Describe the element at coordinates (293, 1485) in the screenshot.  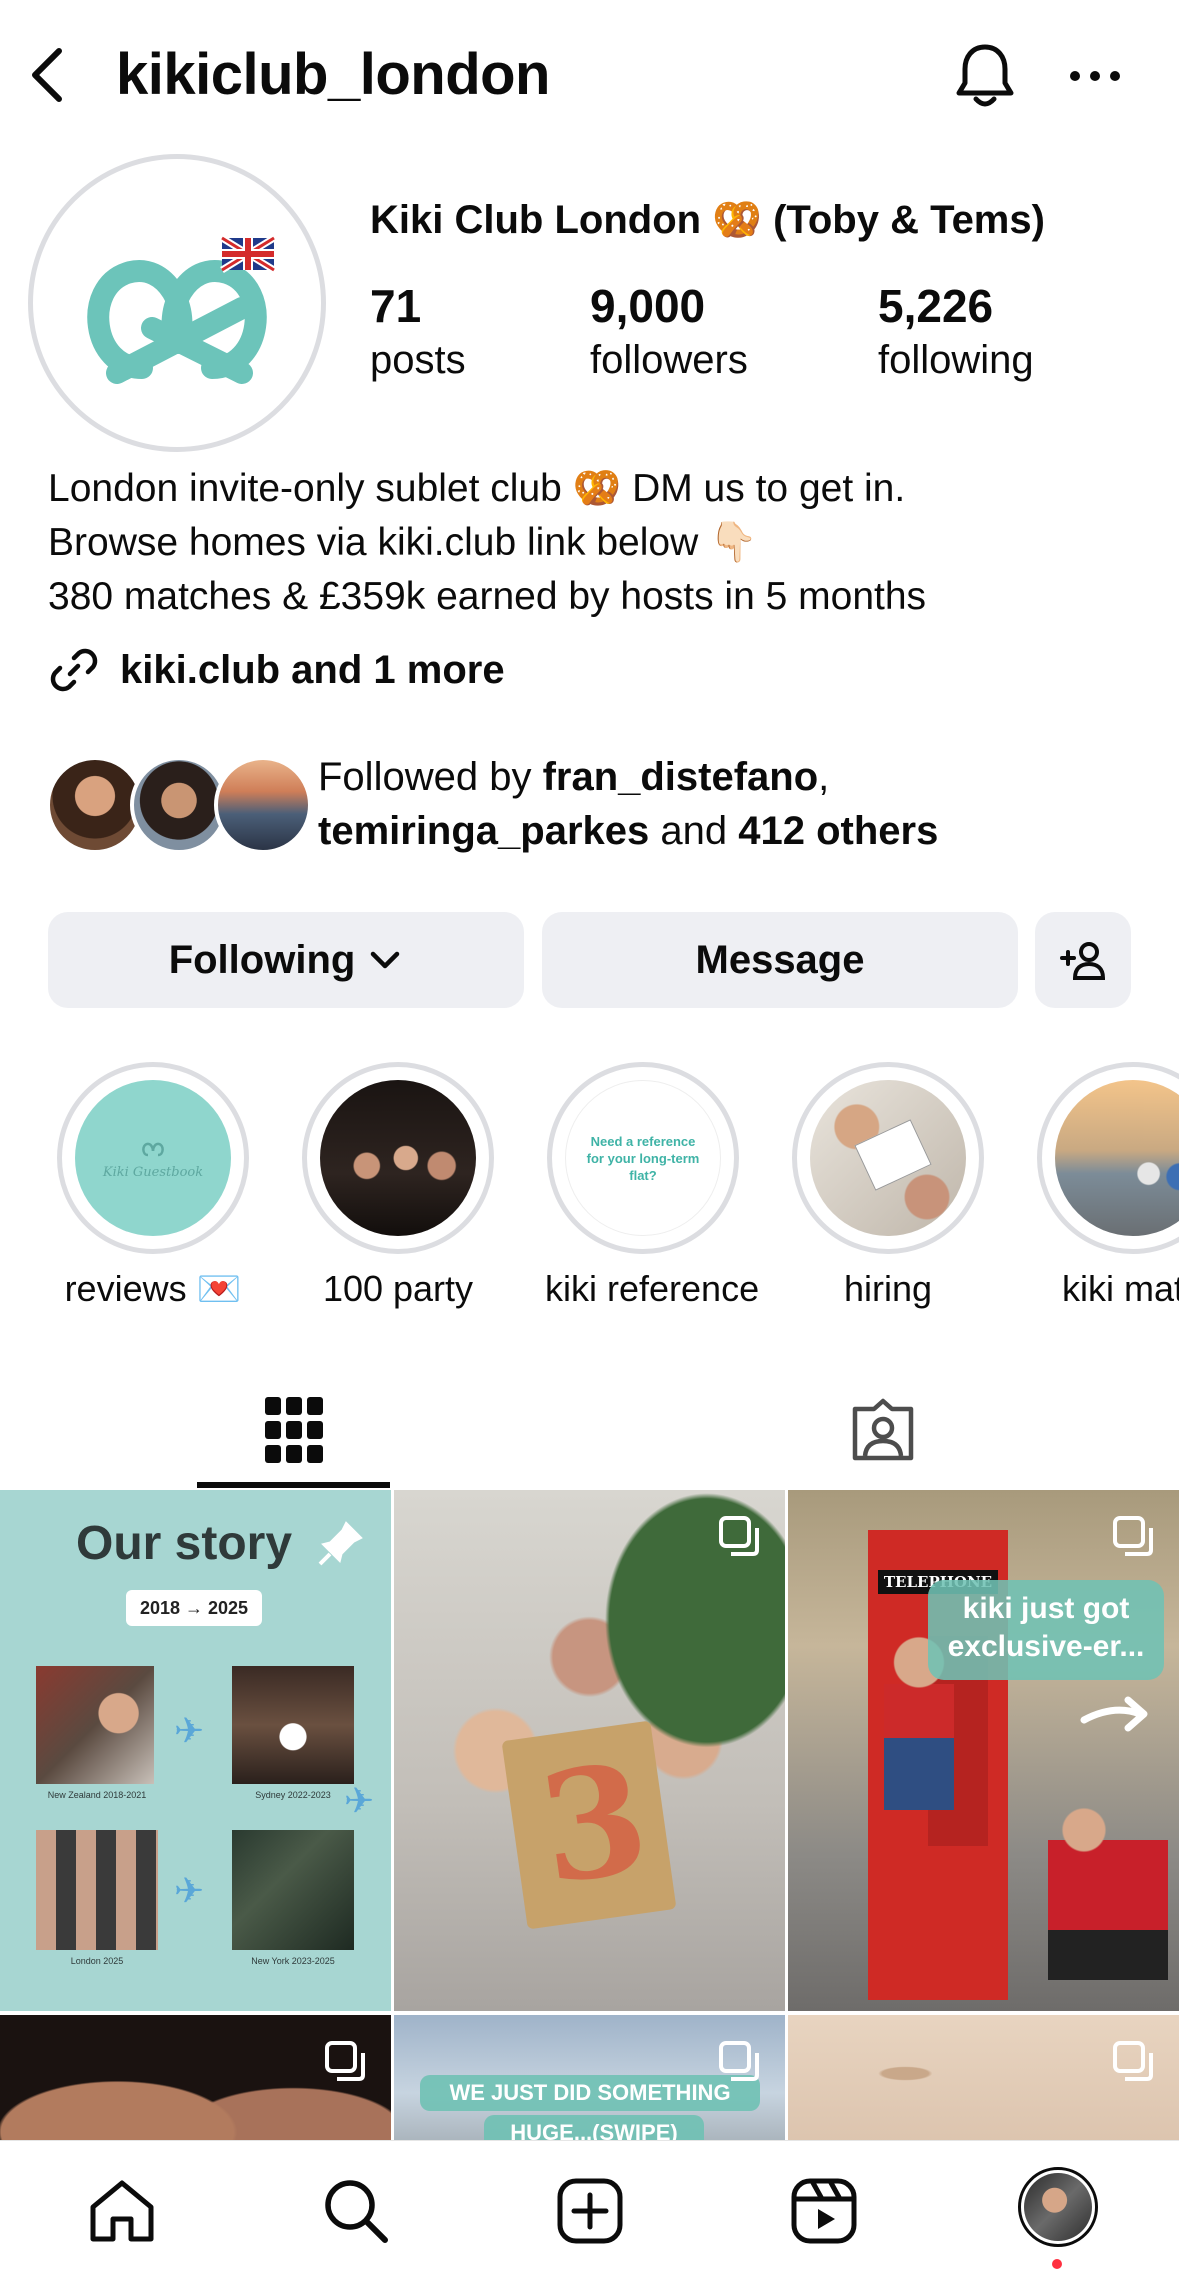
I see `active-tab-indicator` at that location.